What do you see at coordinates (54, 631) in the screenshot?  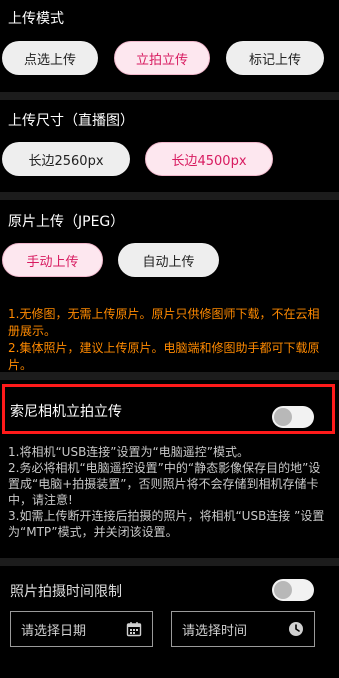 I see `date-placeholder: 请选择日期` at bounding box center [54, 631].